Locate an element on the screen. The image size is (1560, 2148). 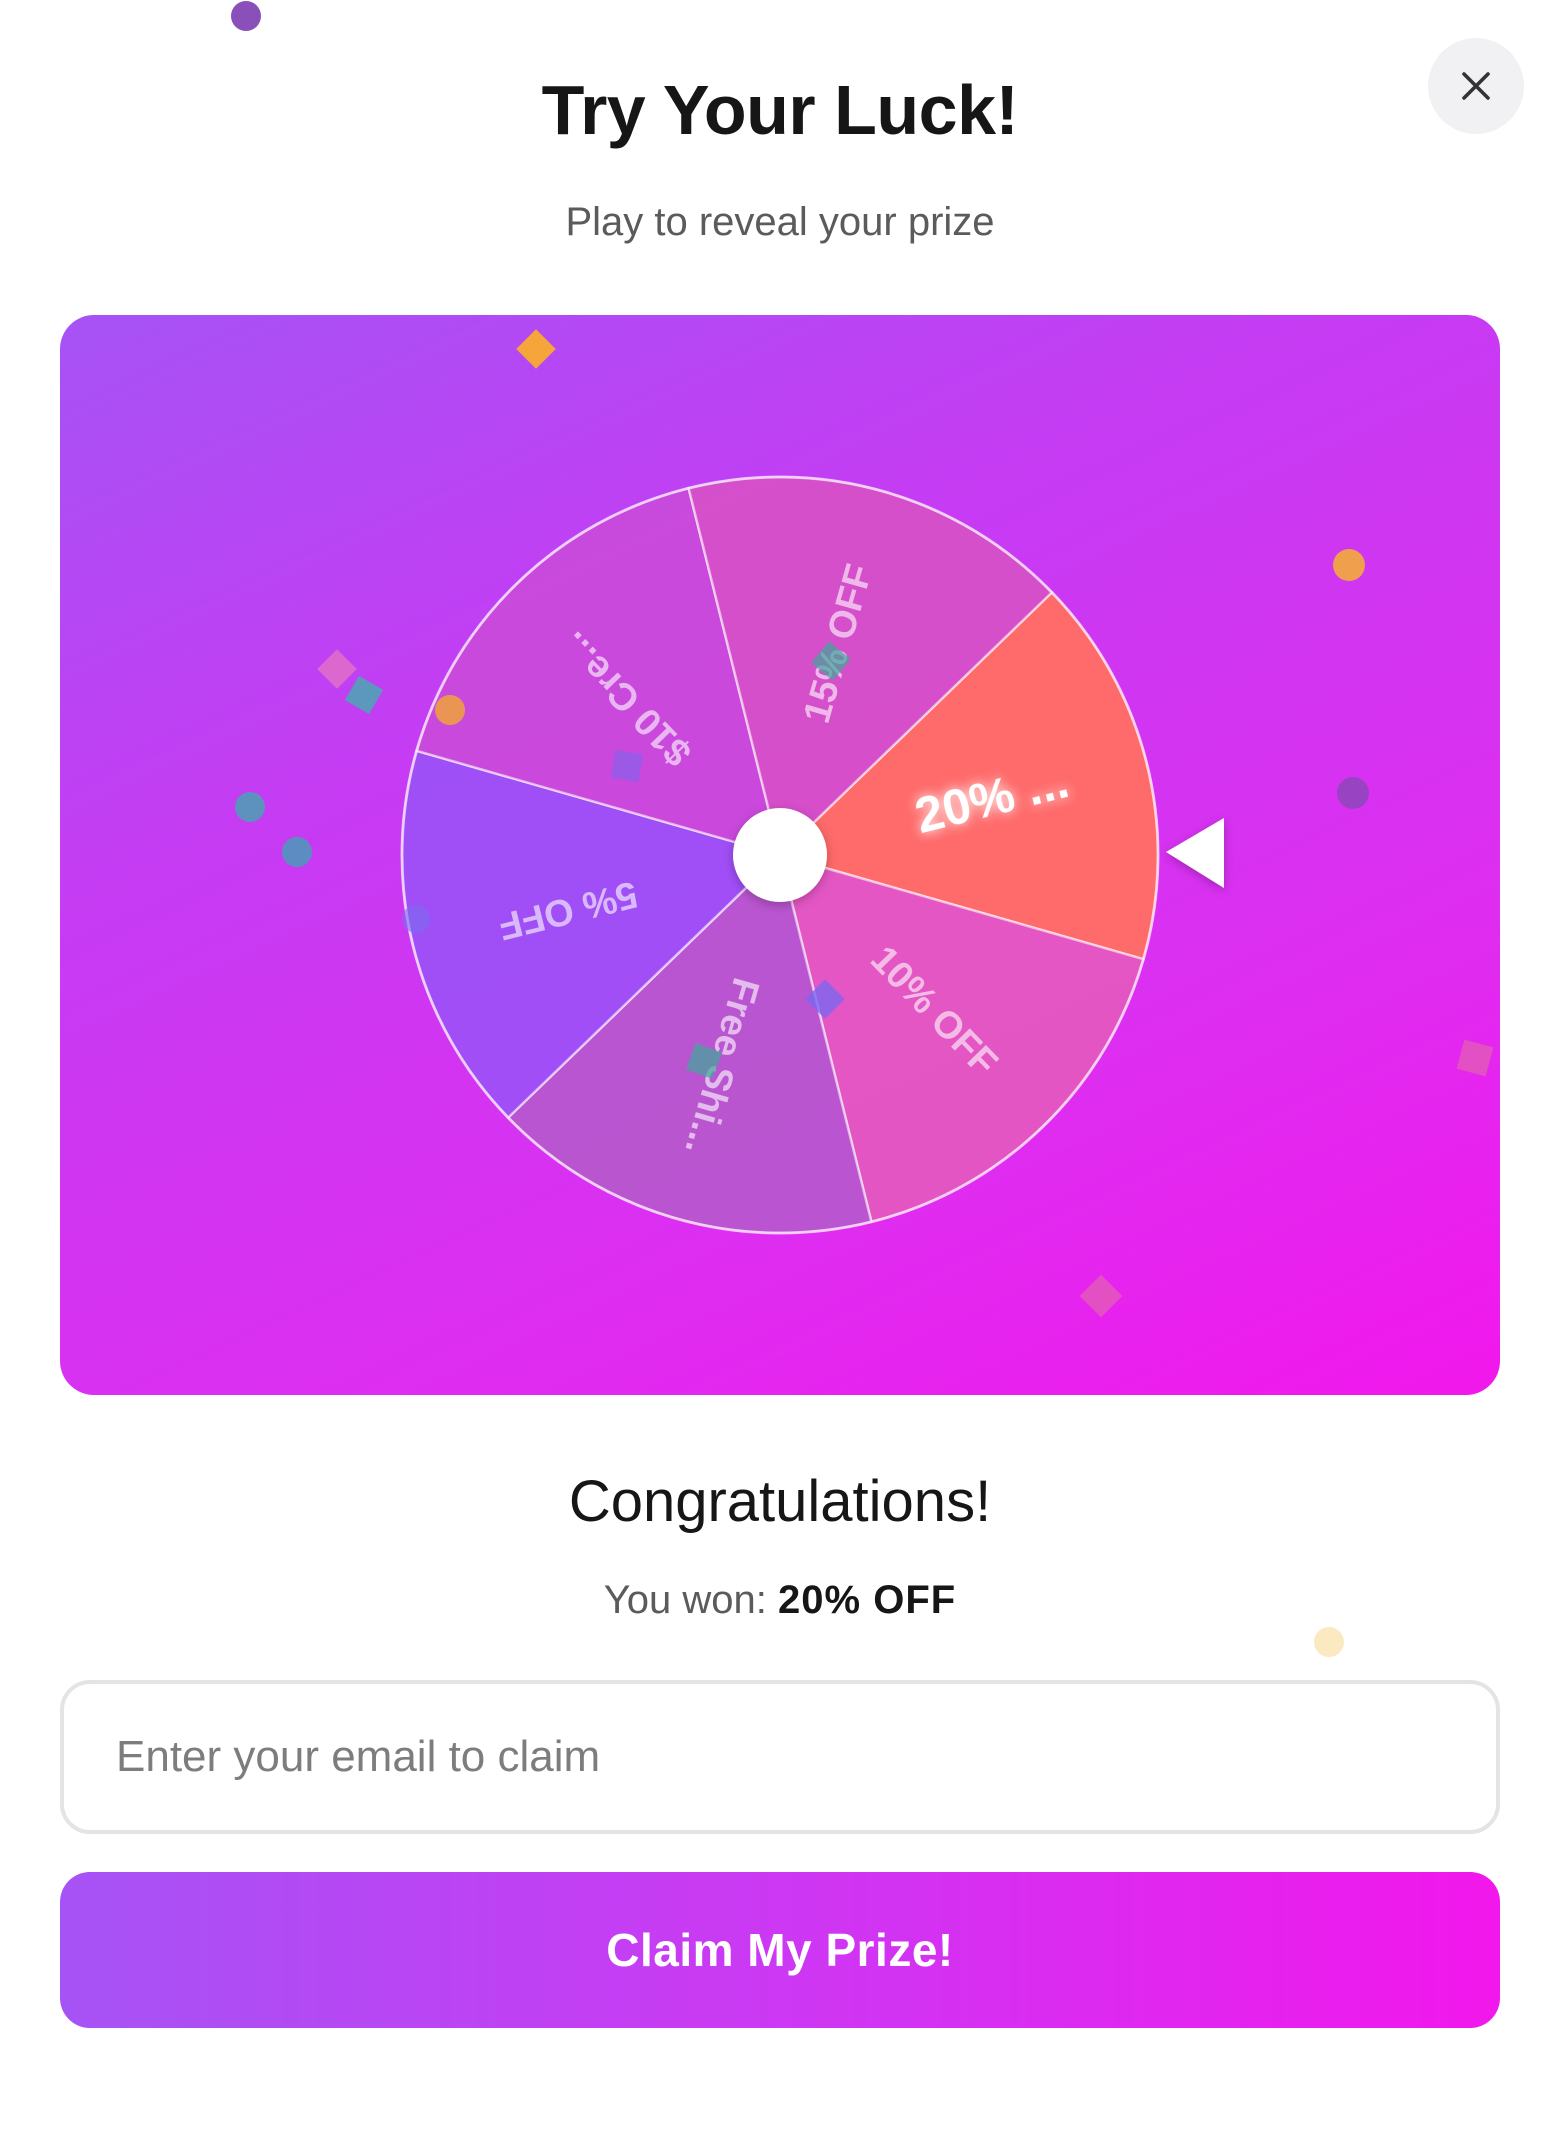
confetti-square is located at coordinates (627, 766).